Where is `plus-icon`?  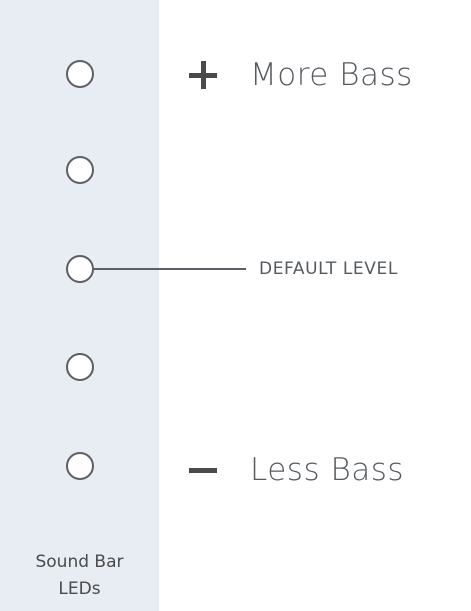
plus-icon is located at coordinates (203, 75).